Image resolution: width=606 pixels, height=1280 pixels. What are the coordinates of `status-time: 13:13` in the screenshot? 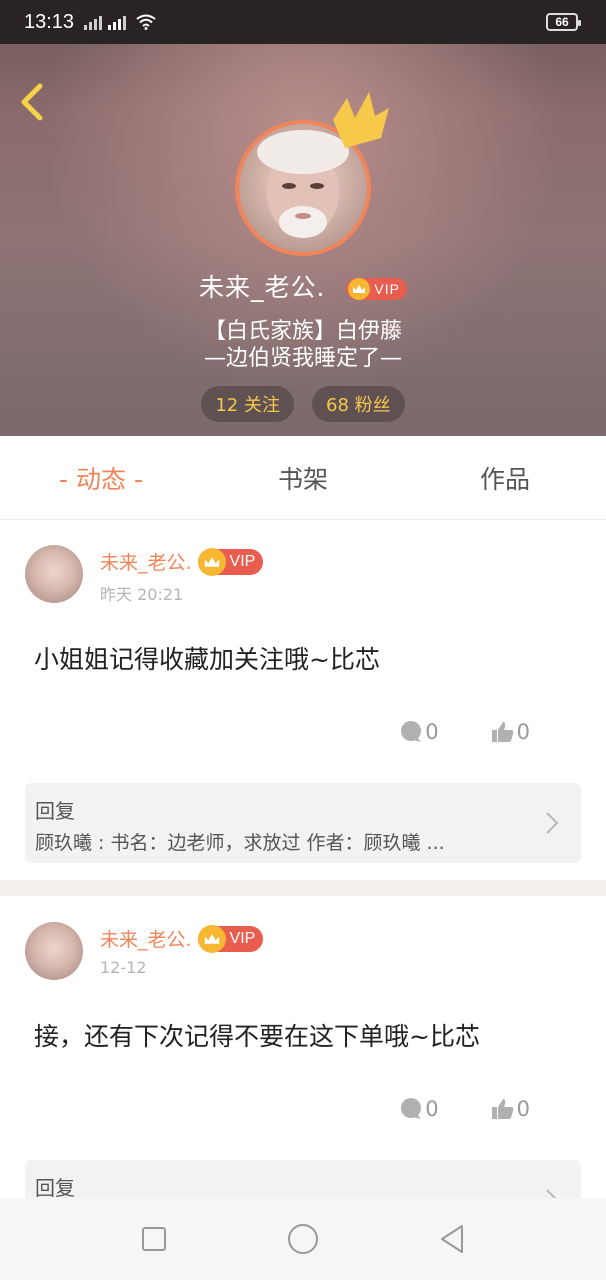 It's located at (49, 21).